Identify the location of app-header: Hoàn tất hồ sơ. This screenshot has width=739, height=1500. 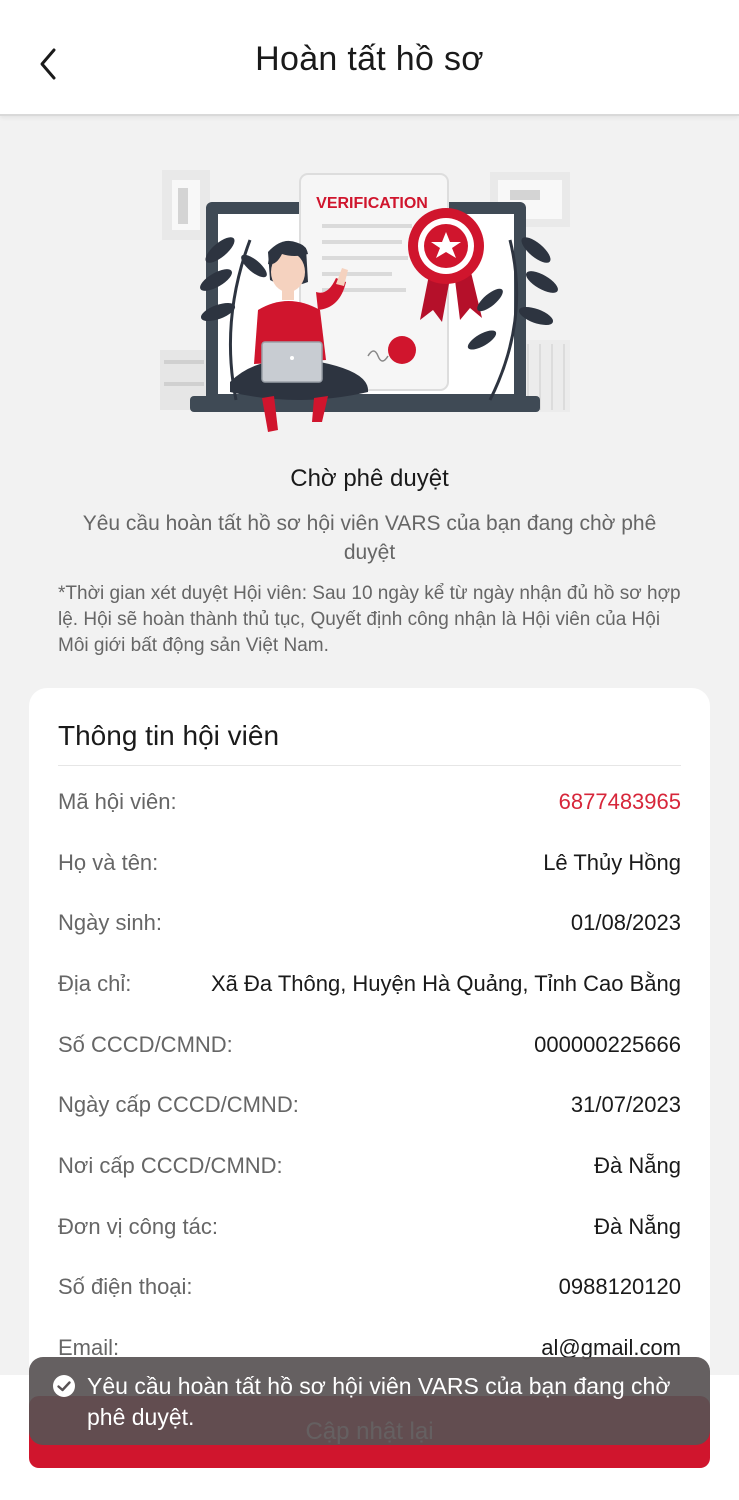
(369, 58).